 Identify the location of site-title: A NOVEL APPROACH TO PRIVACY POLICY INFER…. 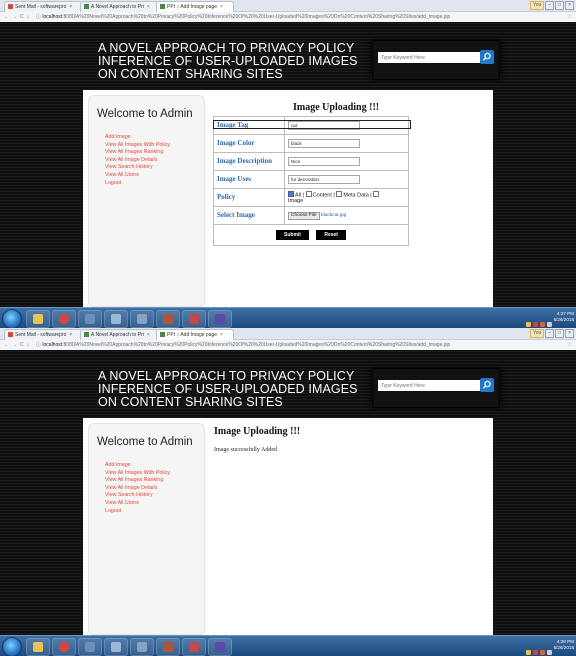
(228, 61).